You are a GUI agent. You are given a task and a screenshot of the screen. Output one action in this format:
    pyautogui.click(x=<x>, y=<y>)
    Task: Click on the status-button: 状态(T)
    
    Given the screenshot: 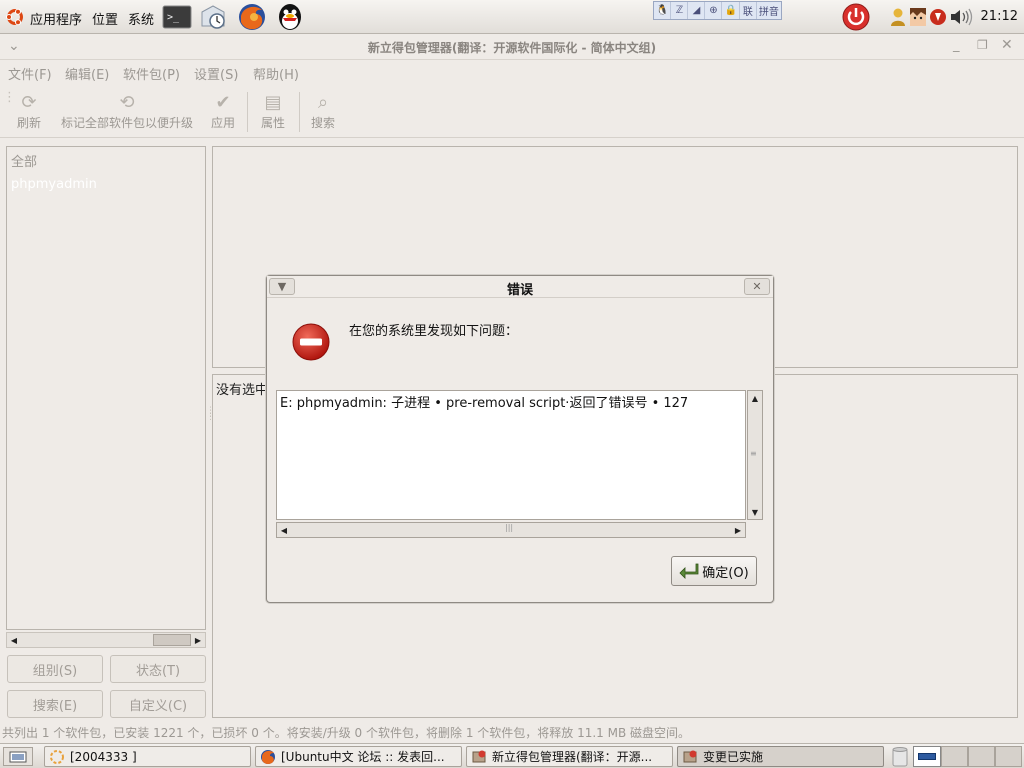 What is the action you would take?
    pyautogui.click(x=158, y=669)
    